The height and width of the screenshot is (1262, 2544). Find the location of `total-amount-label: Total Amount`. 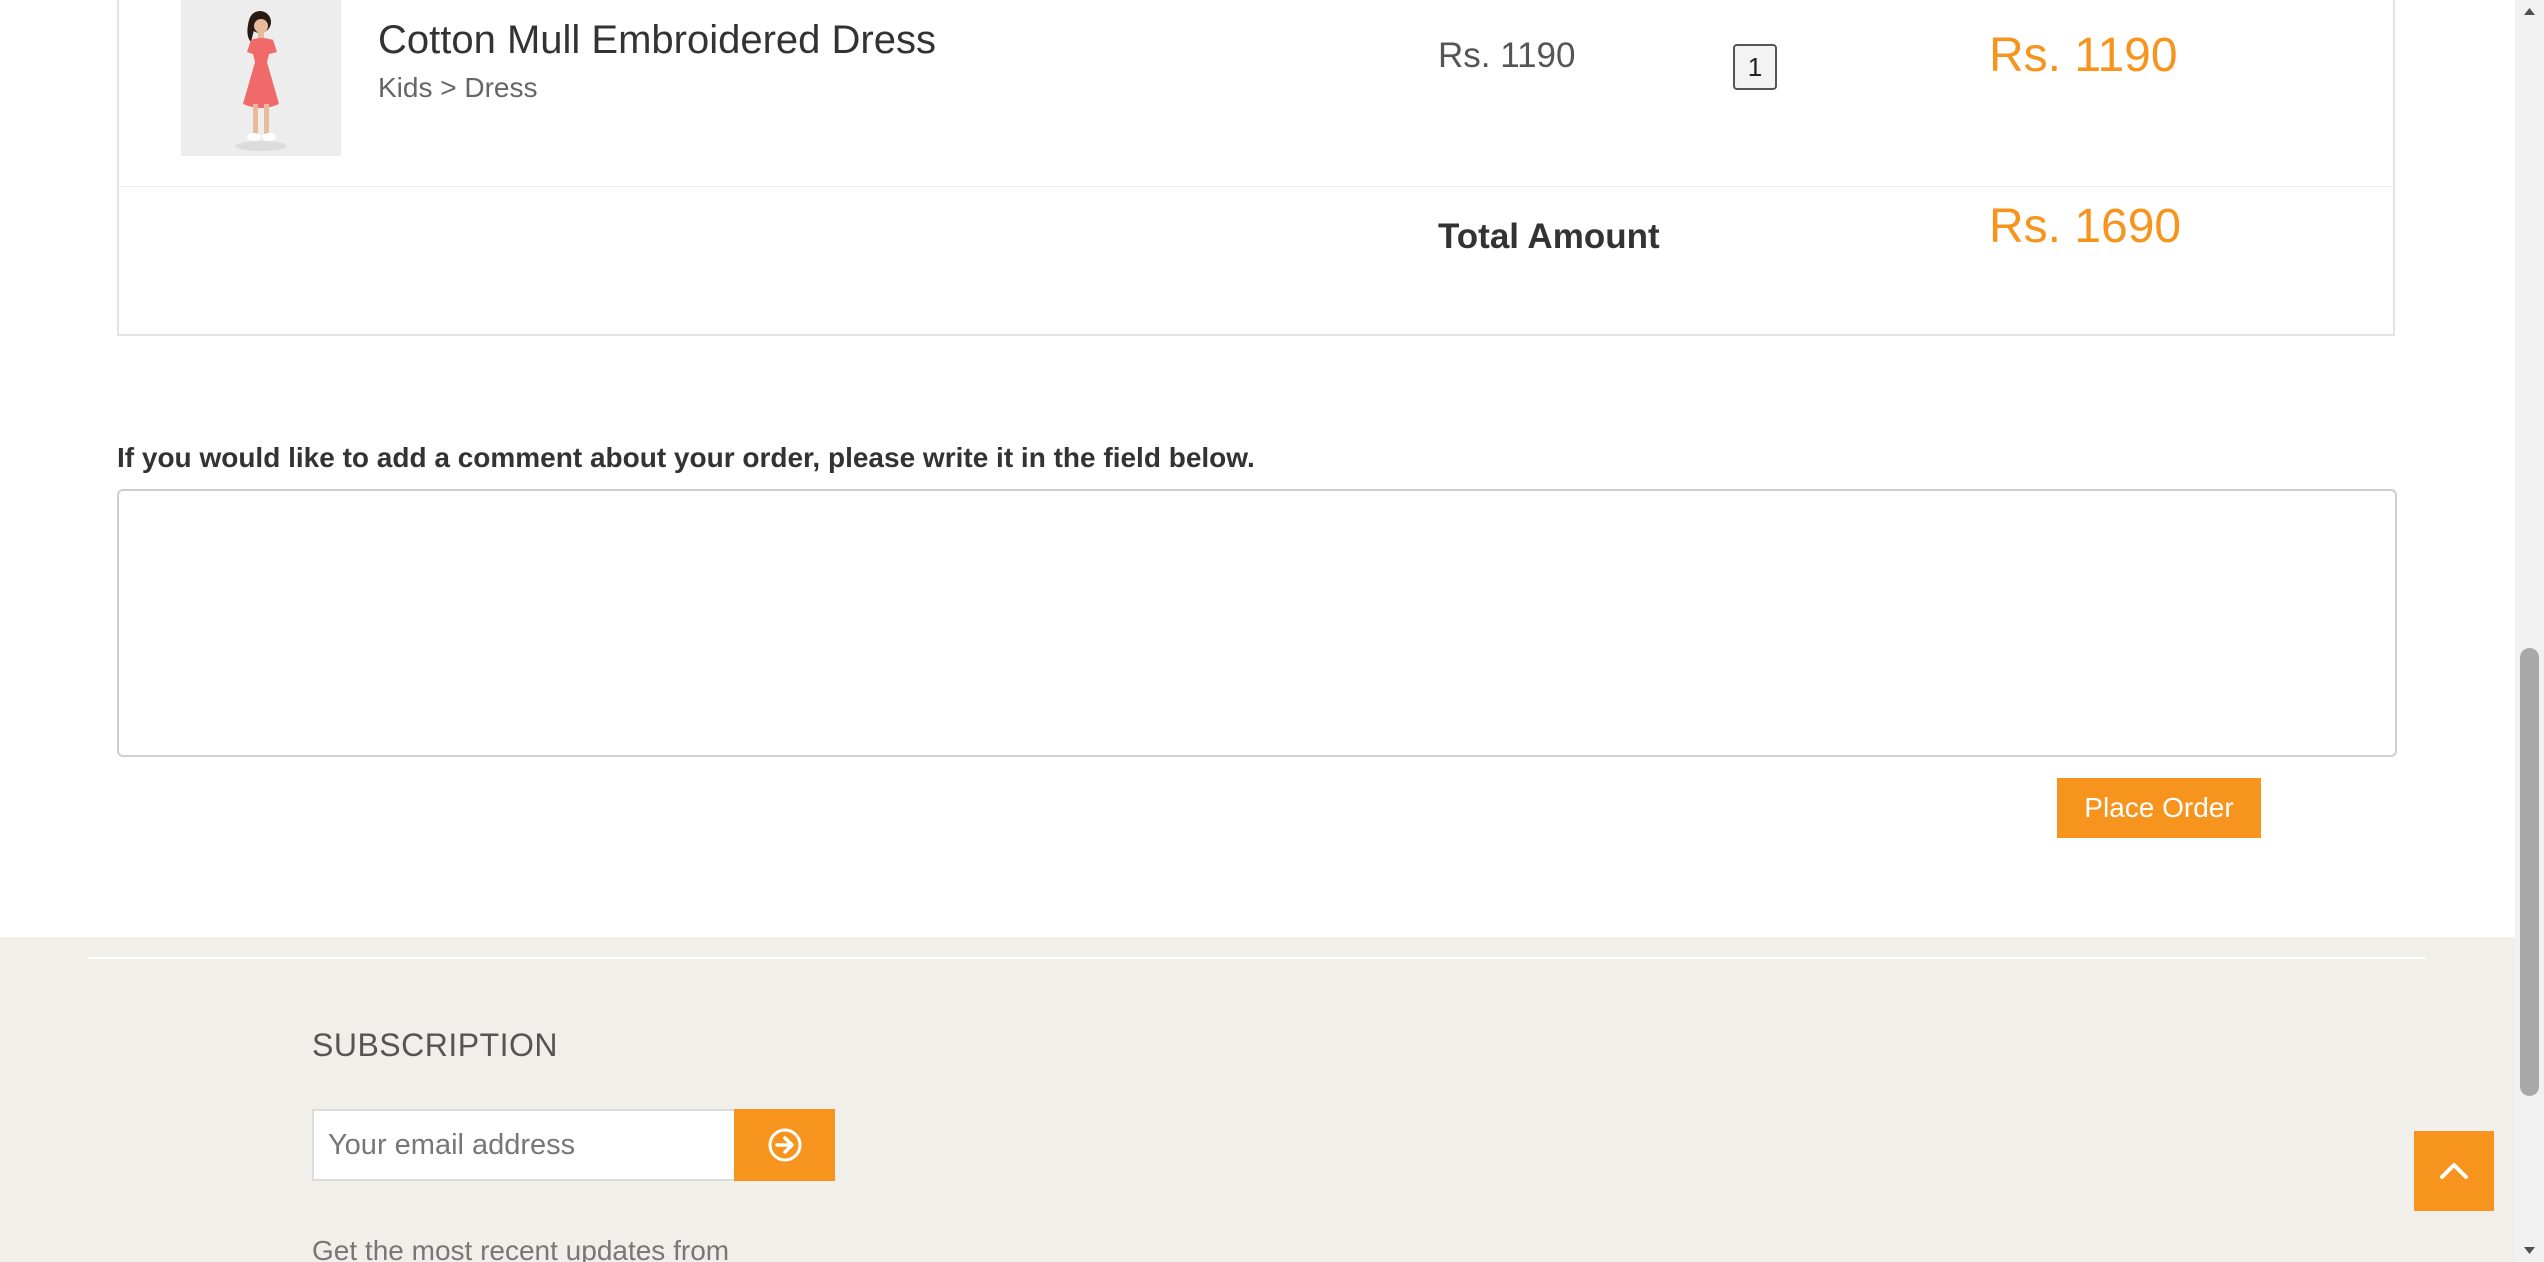

total-amount-label: Total Amount is located at coordinates (1549, 236).